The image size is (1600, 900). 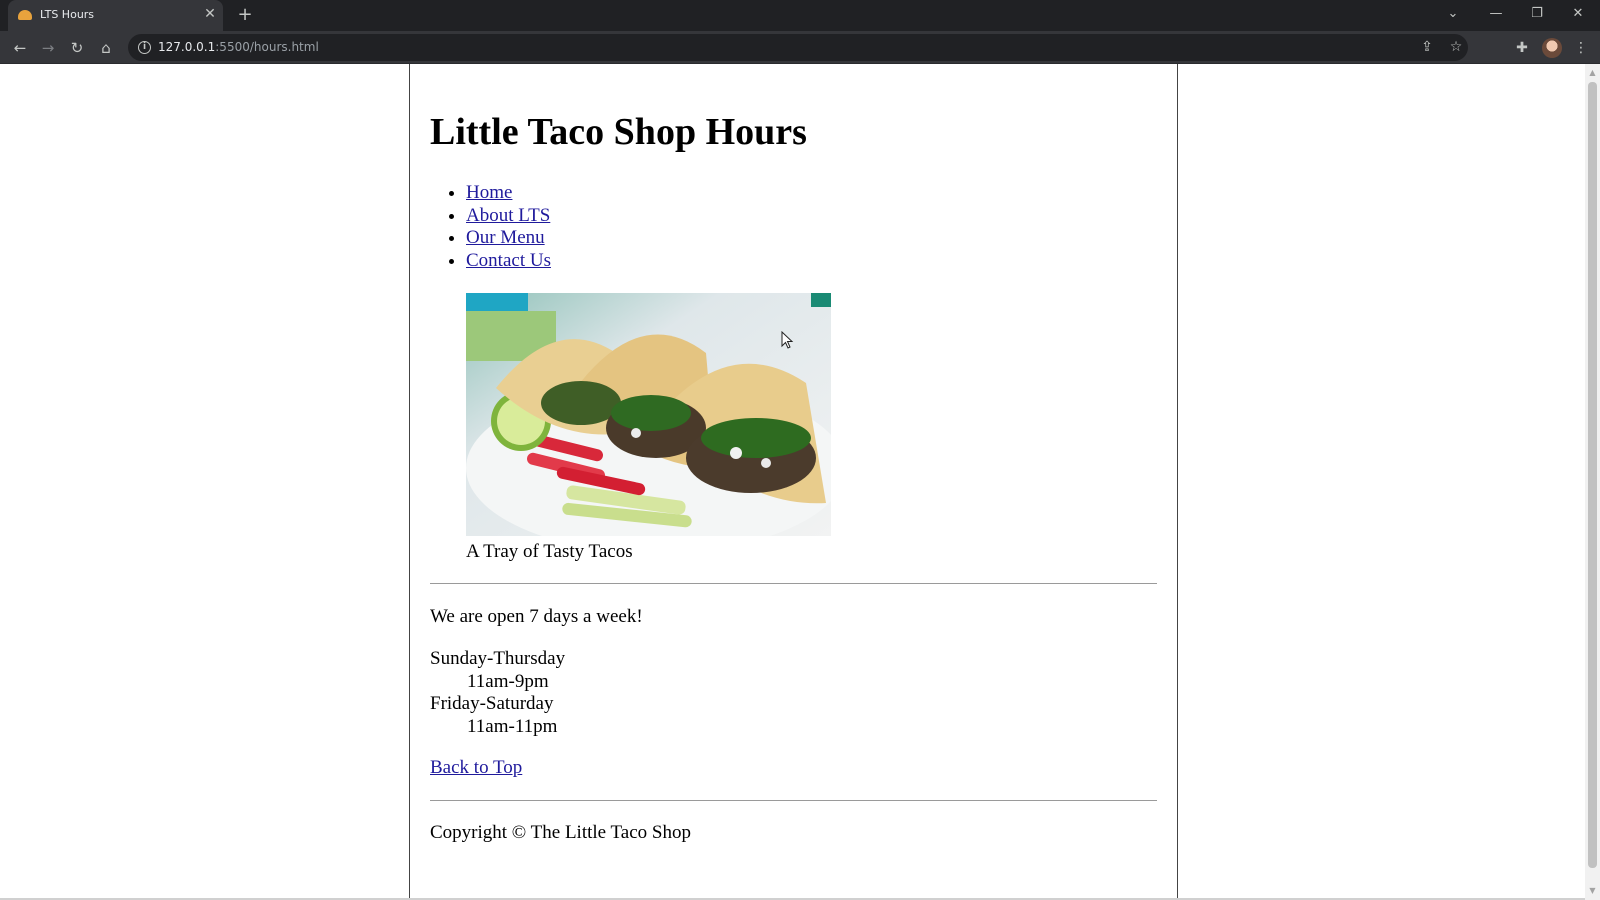 I want to click on nav-item-about: About LTS, so click(x=508, y=216).